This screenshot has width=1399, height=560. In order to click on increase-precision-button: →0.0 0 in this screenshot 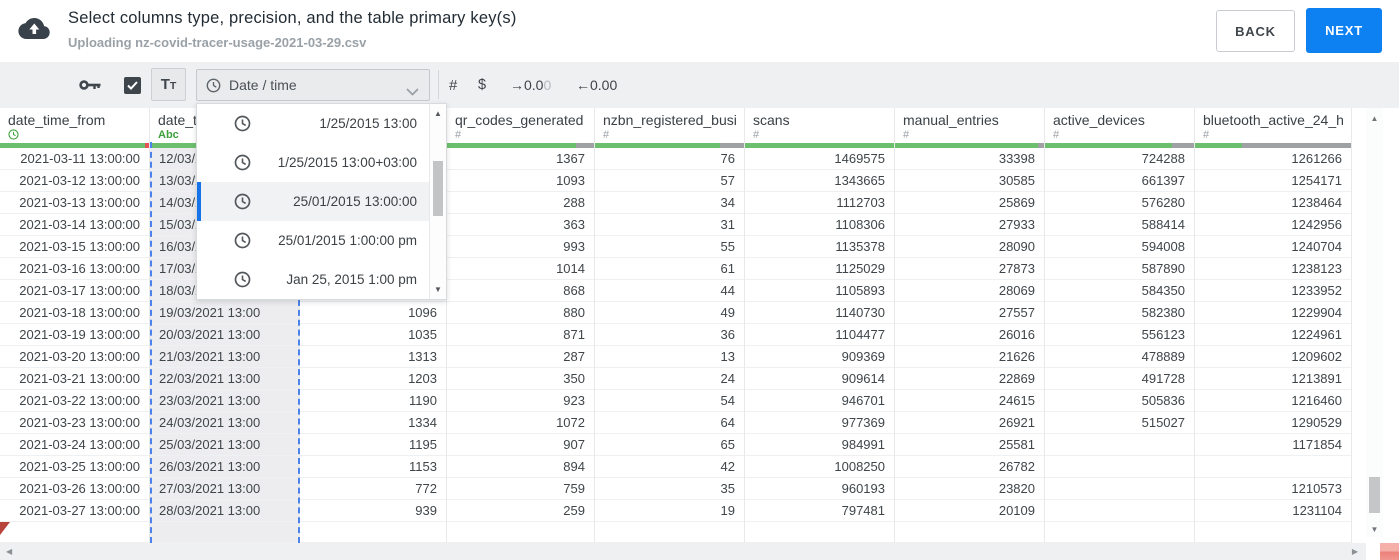, I will do `click(530, 85)`.